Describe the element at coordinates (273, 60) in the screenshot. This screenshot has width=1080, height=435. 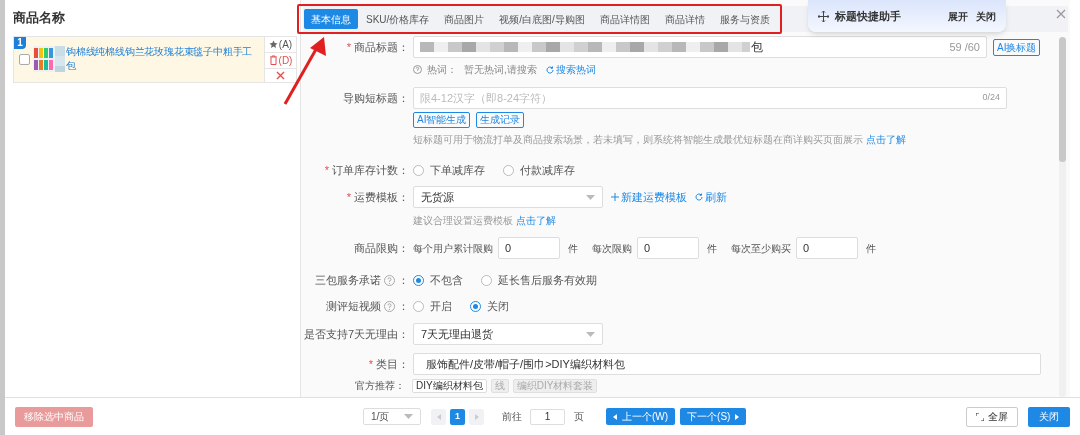
I see `trash-icon` at that location.